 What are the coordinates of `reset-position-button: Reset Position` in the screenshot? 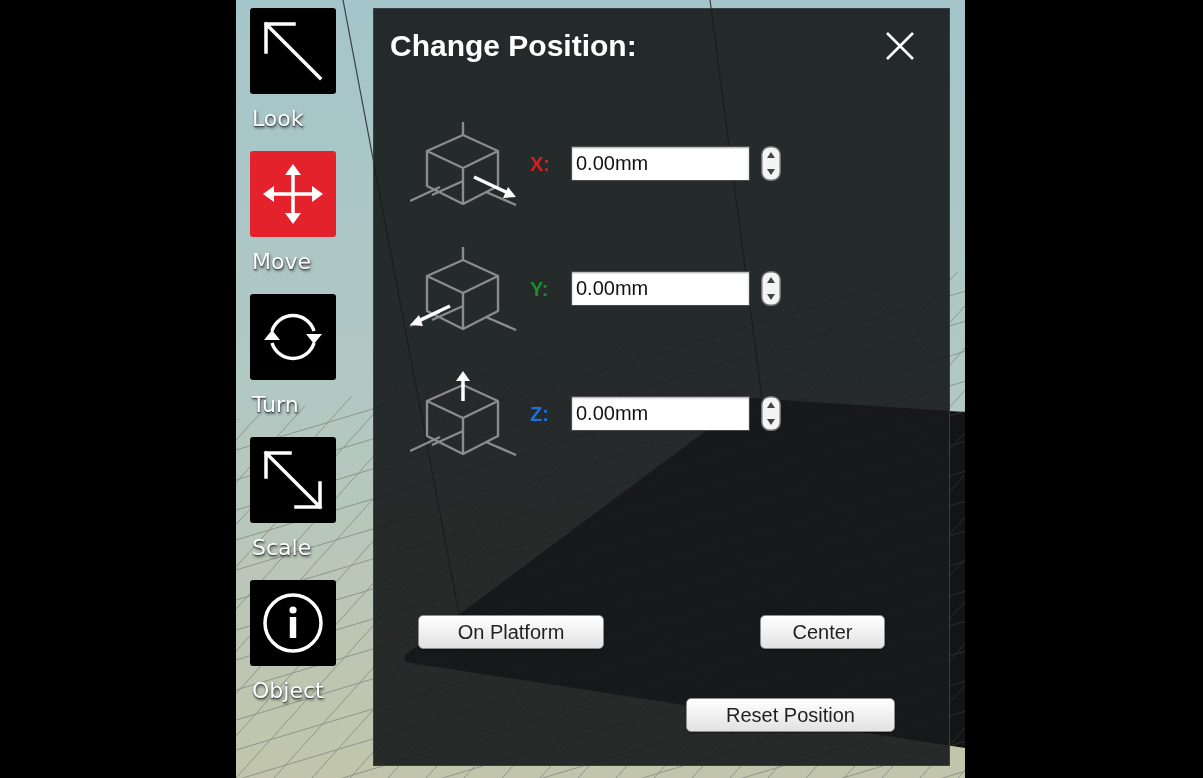 It's located at (790, 715).